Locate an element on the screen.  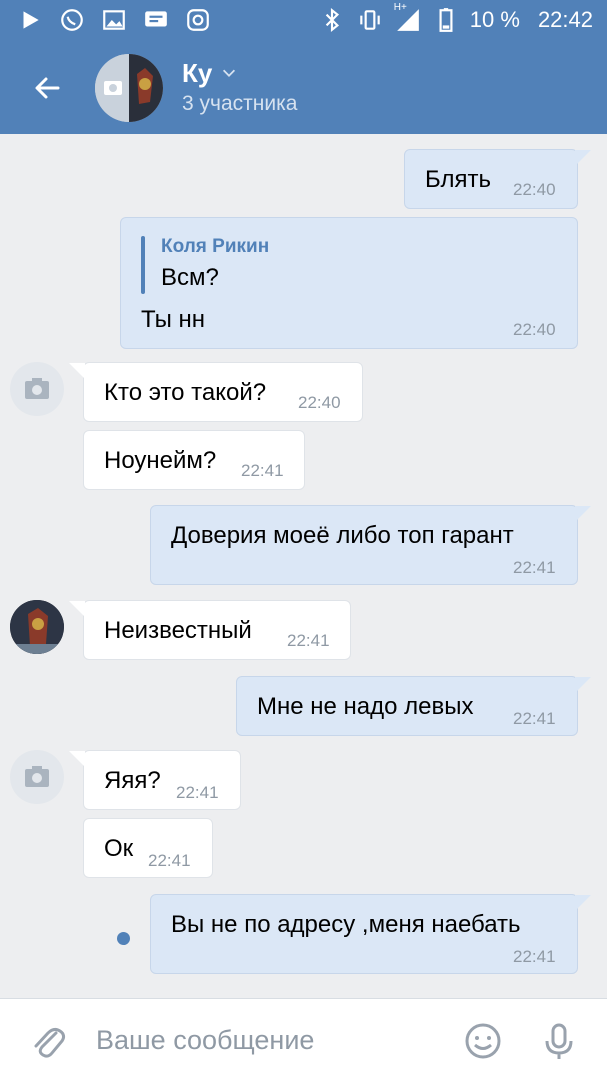
message-text: Ноунейм? is located at coordinates (160, 460).